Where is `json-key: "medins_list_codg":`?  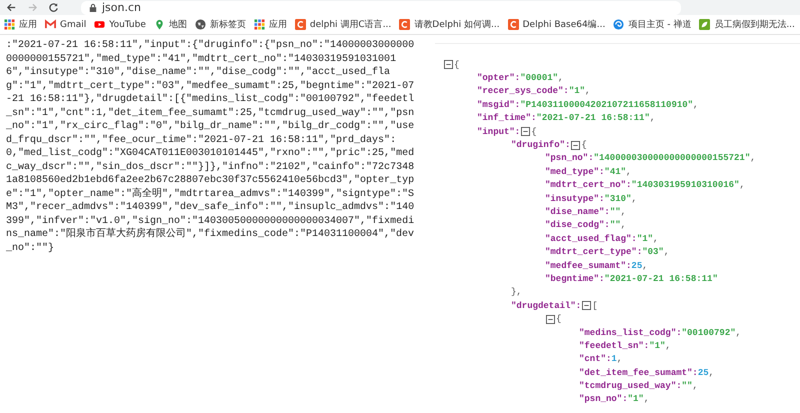
json-key: "medins_list_codg": is located at coordinates (630, 333).